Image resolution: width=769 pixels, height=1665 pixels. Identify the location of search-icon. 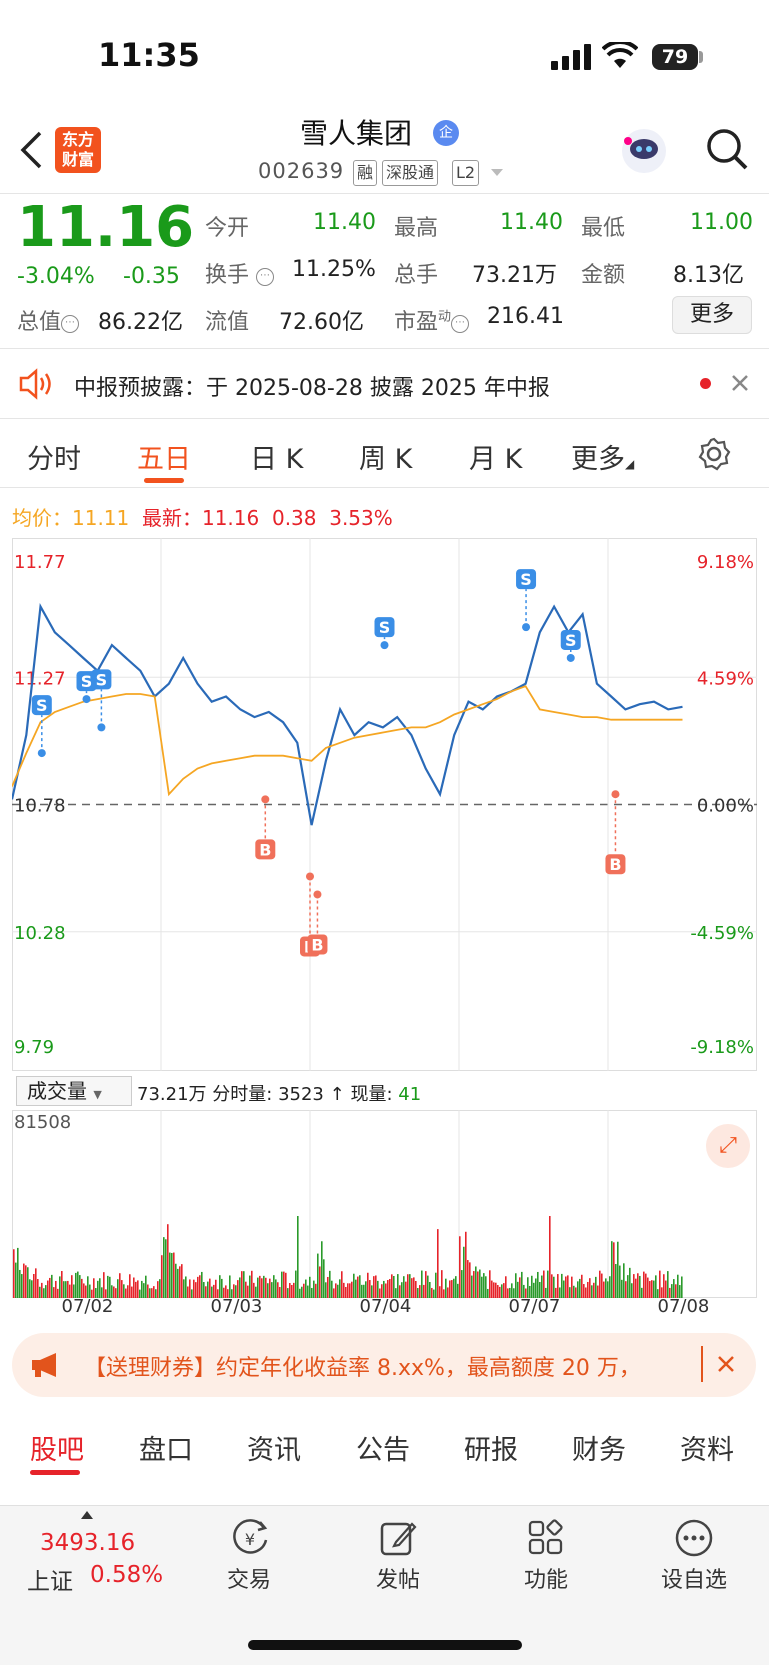
(727, 149).